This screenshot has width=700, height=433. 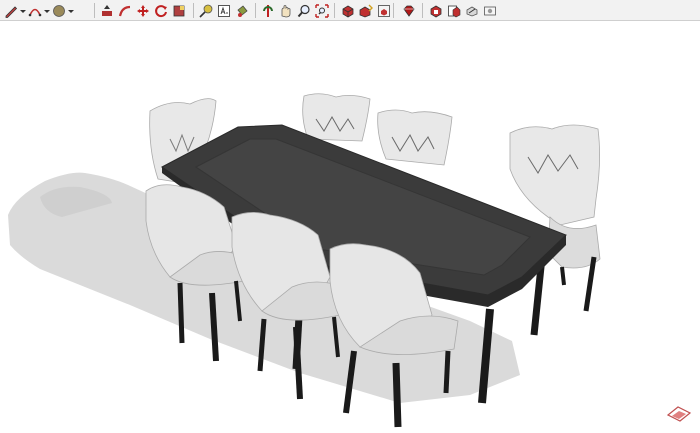 What do you see at coordinates (179, 11) in the screenshot?
I see `scale-icon` at bounding box center [179, 11].